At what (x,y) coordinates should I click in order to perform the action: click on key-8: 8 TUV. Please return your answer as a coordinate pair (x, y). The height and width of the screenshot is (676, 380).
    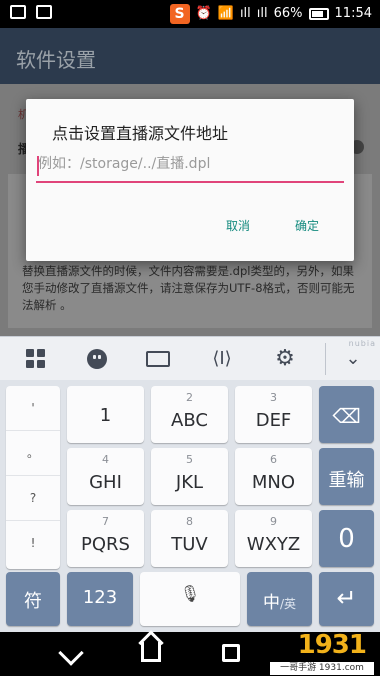
    Looking at the image, I should click on (189, 538).